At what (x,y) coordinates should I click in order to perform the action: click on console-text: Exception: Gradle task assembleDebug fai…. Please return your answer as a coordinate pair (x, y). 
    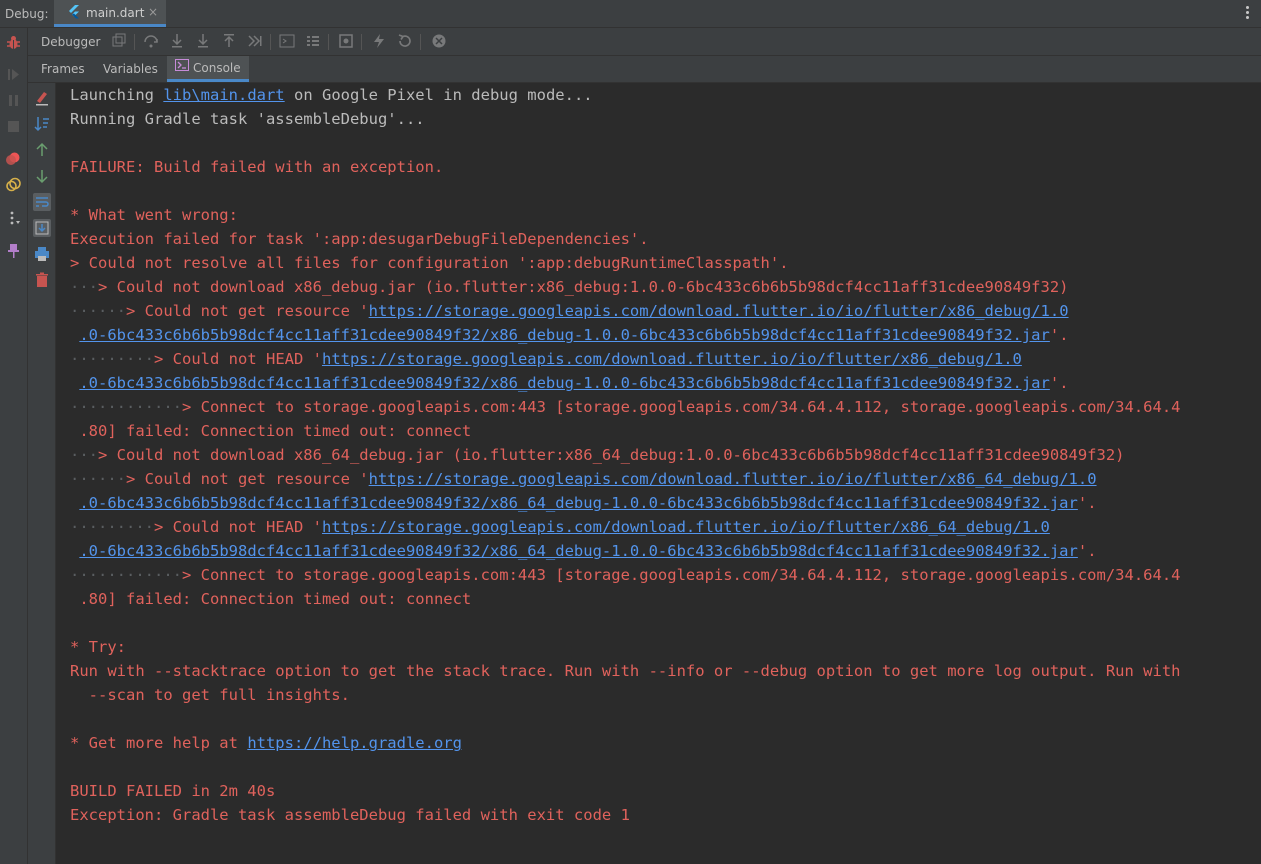
    Looking at the image, I should click on (350, 815).